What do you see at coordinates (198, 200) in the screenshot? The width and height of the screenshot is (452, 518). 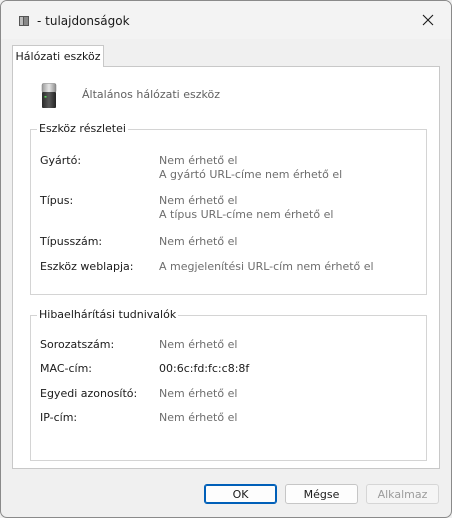 I see `type-value: Nem érhető el` at bounding box center [198, 200].